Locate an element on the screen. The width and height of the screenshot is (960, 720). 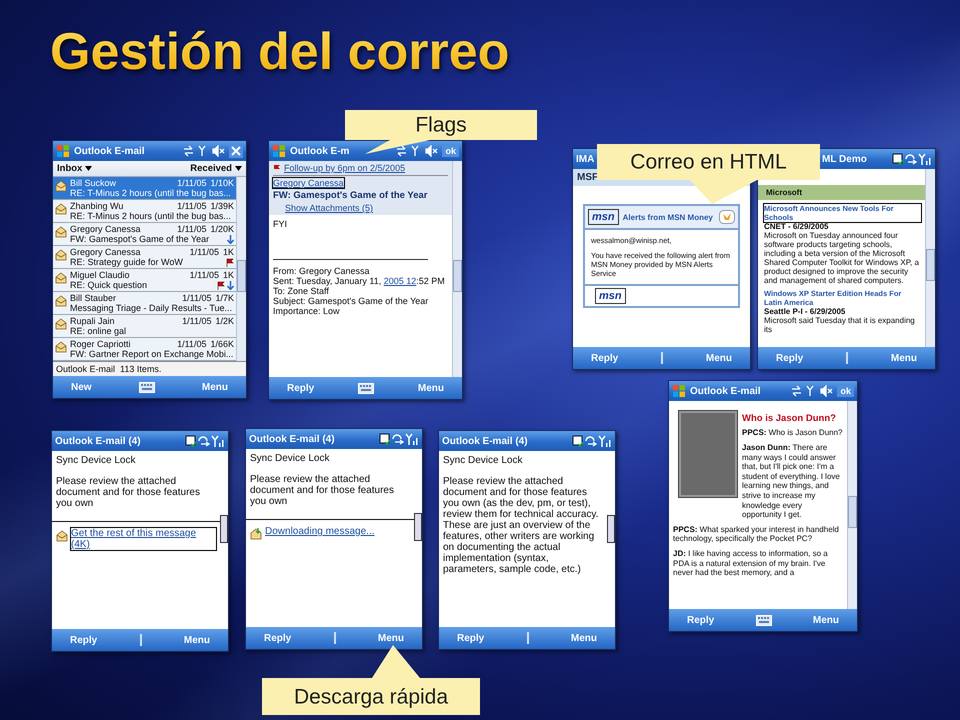
message-row: Miguel Claudio 1/11/05 1K RE: Quick question is located at coordinates (144, 280).